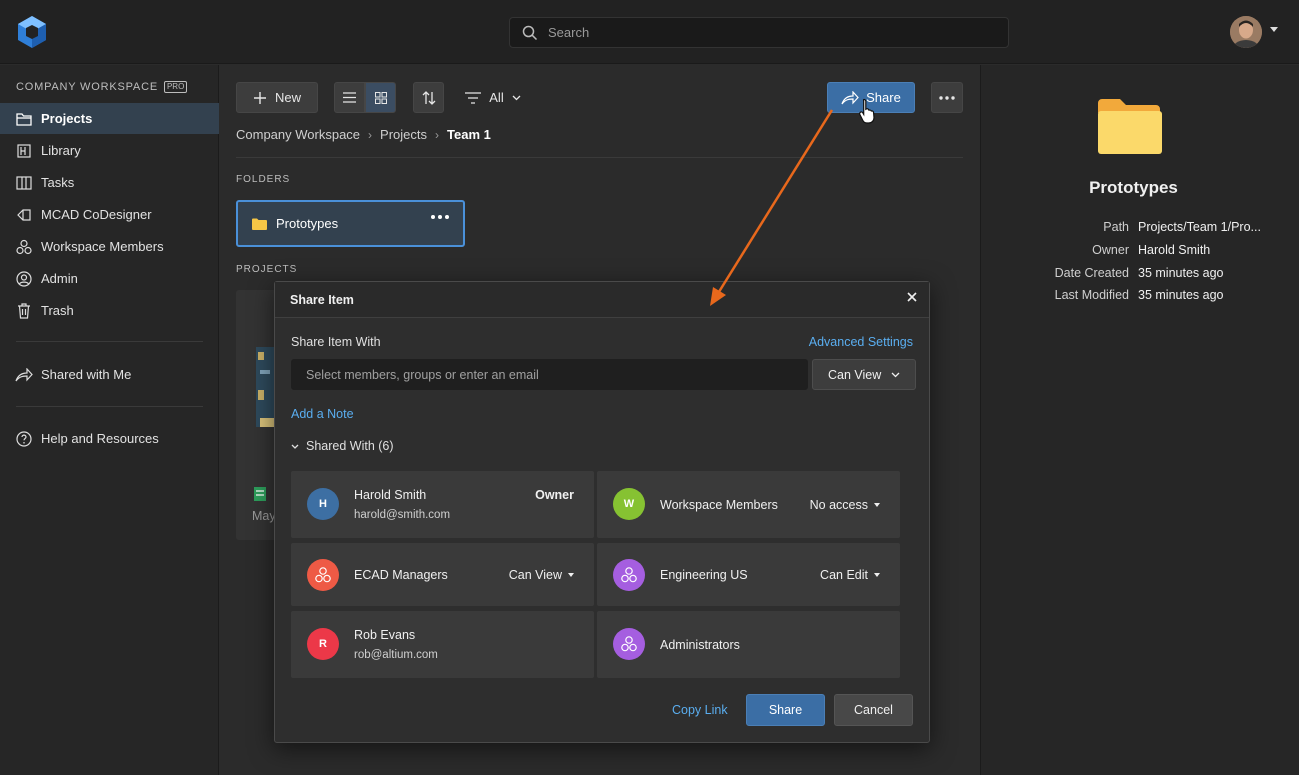 The width and height of the screenshot is (1299, 775). I want to click on share-entry: W Workspace Members No access, so click(748, 504).